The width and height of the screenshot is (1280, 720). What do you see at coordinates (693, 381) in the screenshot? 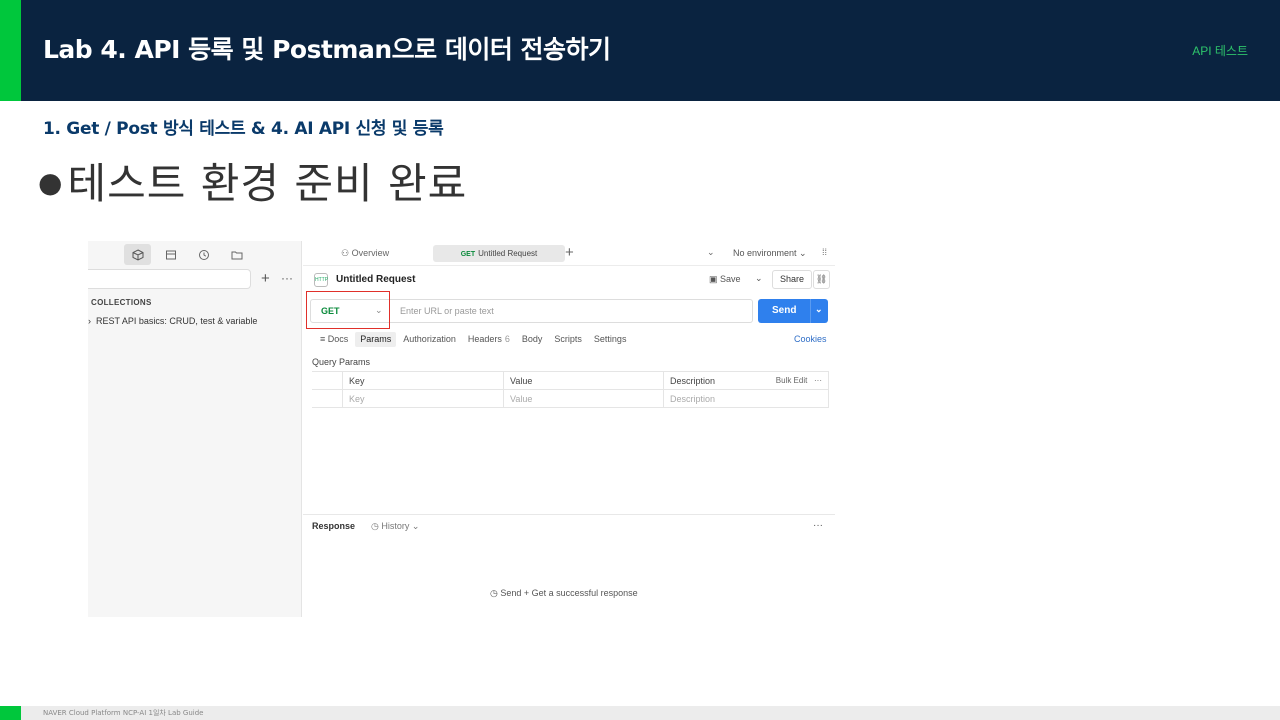
I see `column-header-description-label: Description` at bounding box center [693, 381].